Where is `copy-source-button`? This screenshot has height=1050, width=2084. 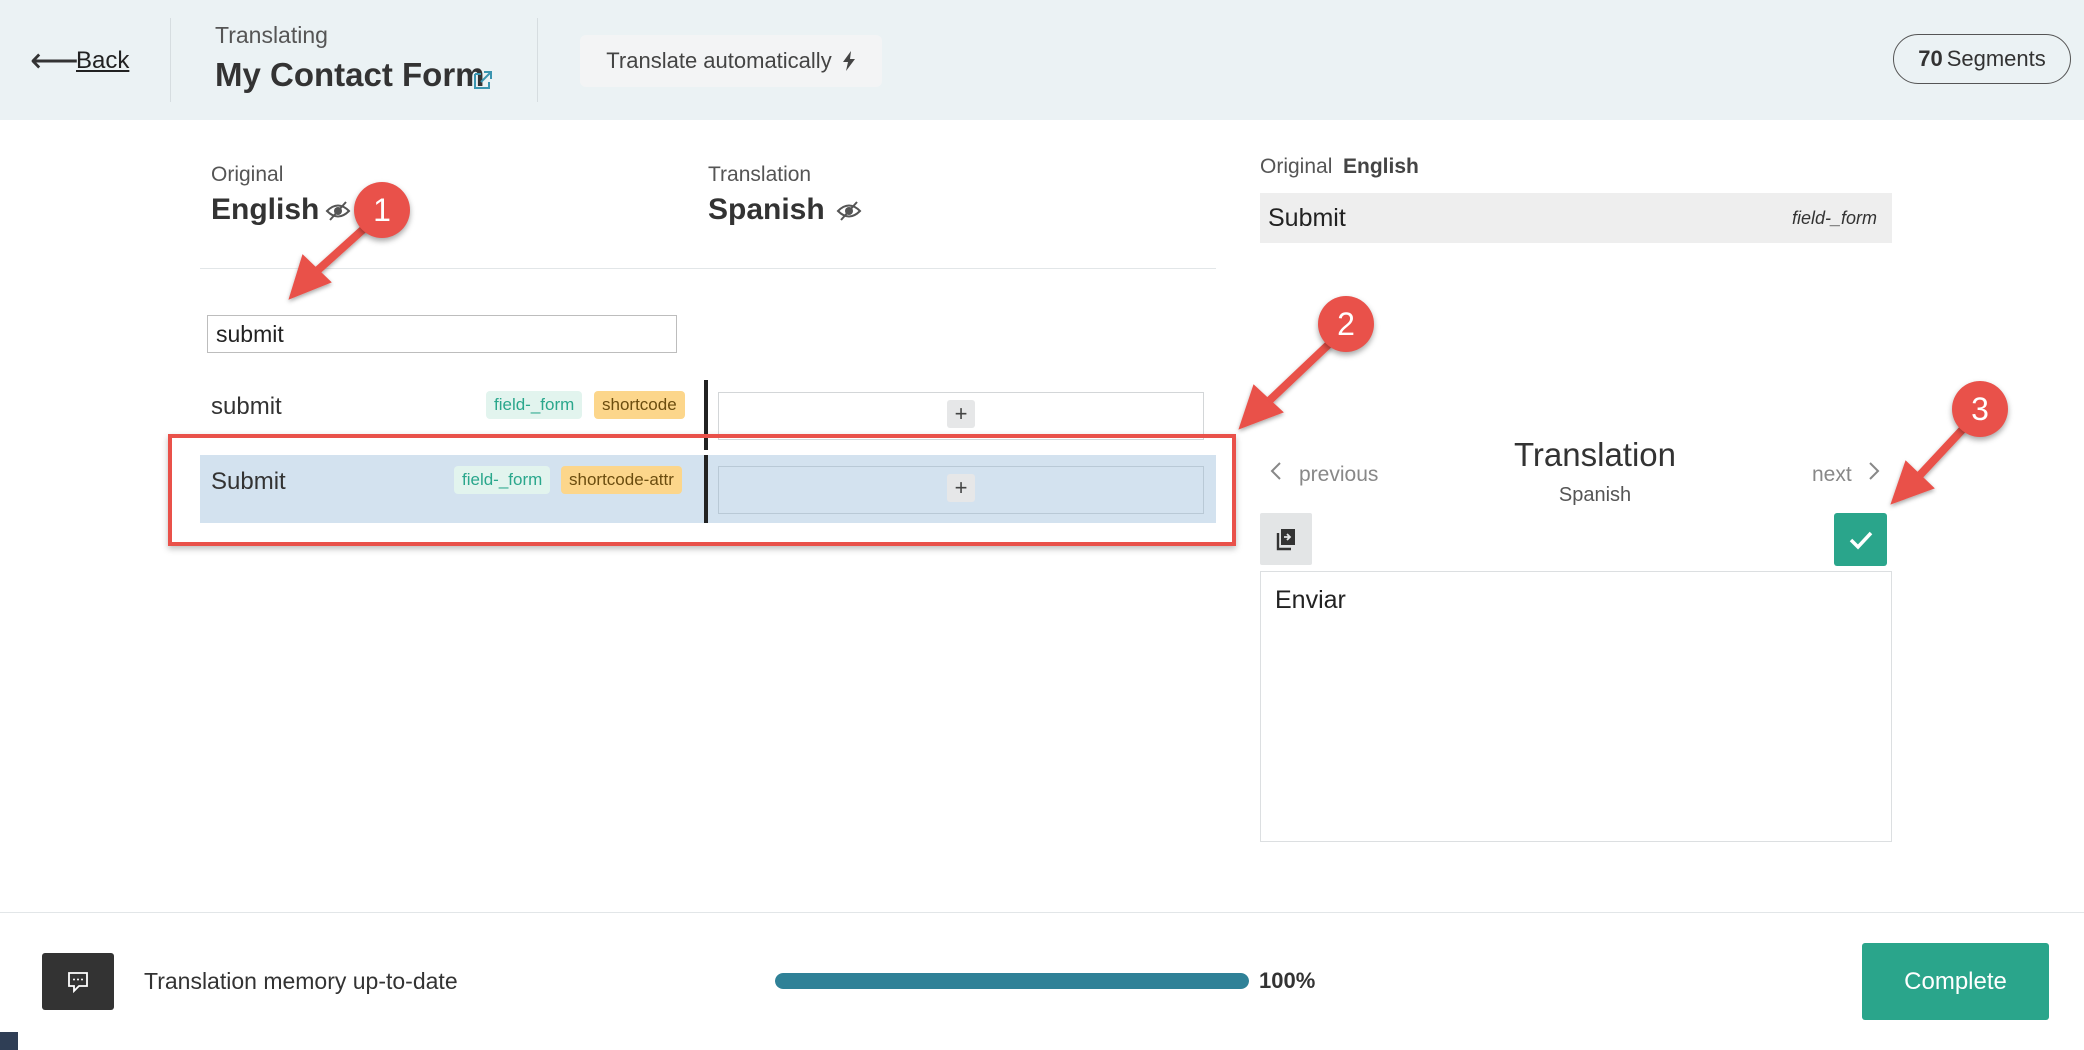 copy-source-button is located at coordinates (1286, 539).